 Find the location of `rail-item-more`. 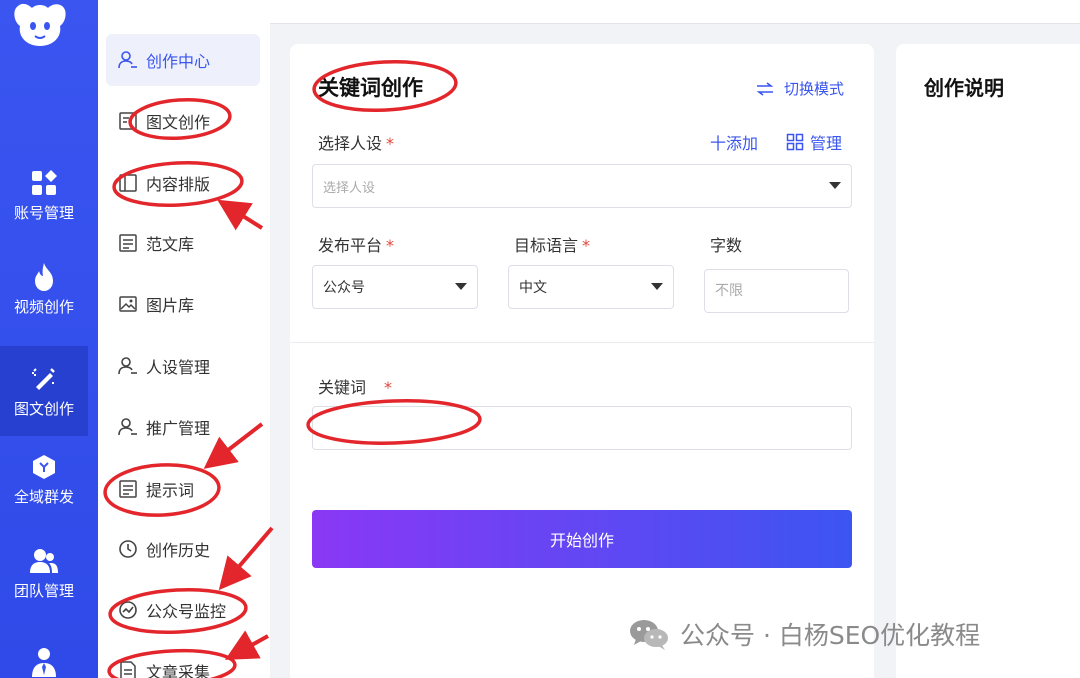

rail-item-more is located at coordinates (44, 649).